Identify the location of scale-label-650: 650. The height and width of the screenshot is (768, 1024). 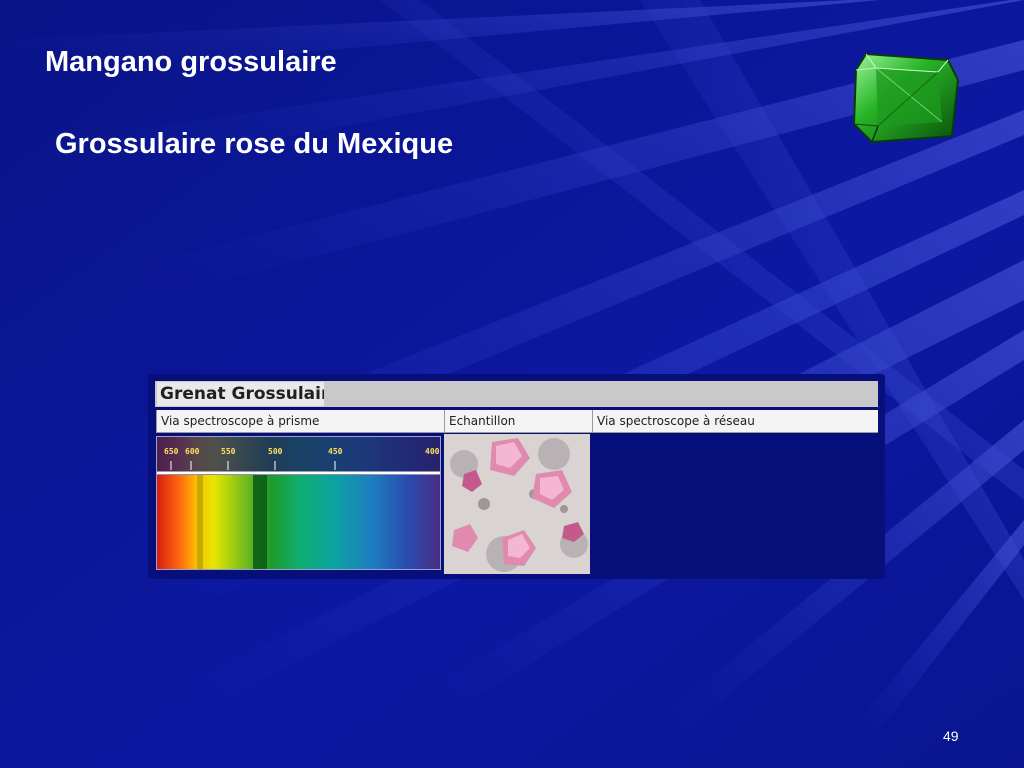
(171, 451).